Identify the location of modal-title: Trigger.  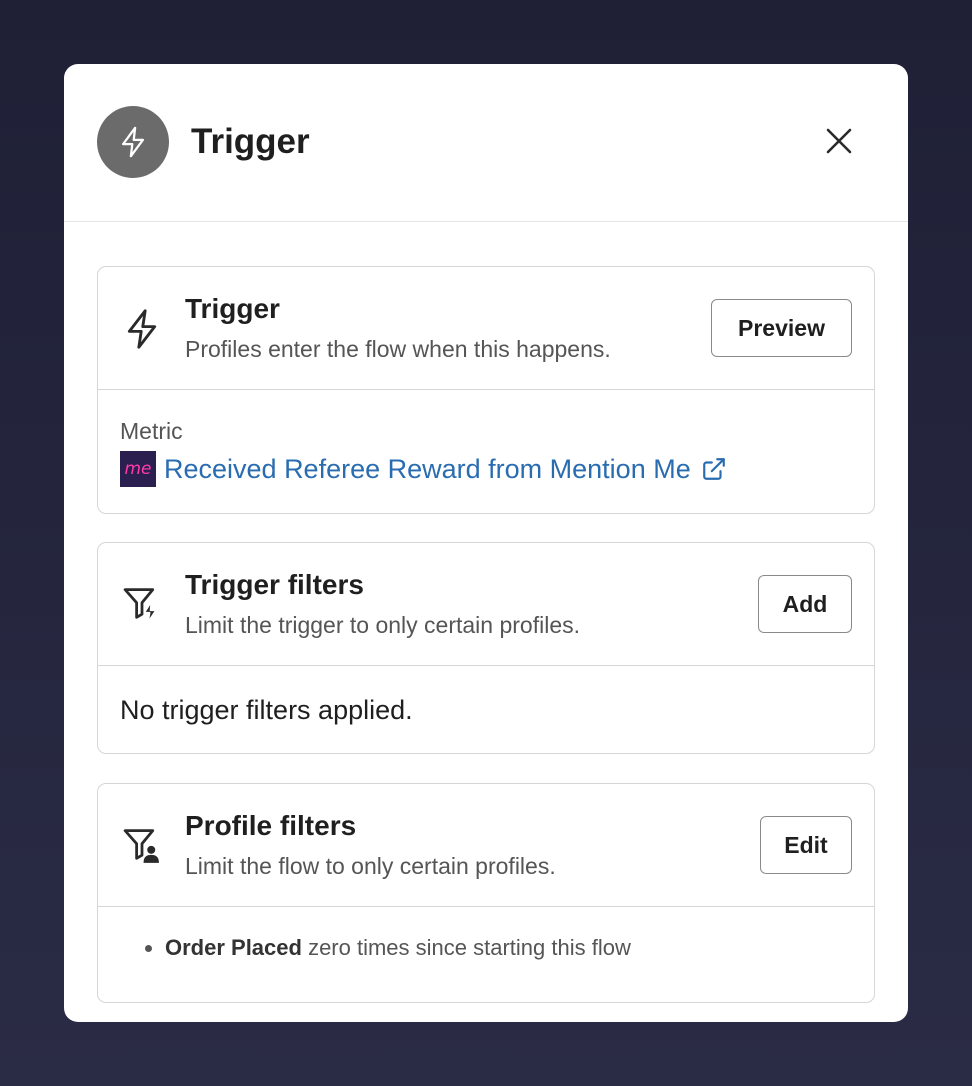
(250, 141).